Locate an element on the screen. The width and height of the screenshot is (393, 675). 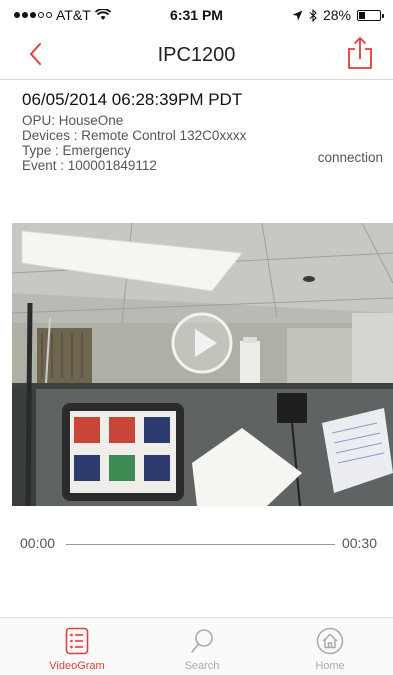
play-icon is located at coordinates (202, 343).